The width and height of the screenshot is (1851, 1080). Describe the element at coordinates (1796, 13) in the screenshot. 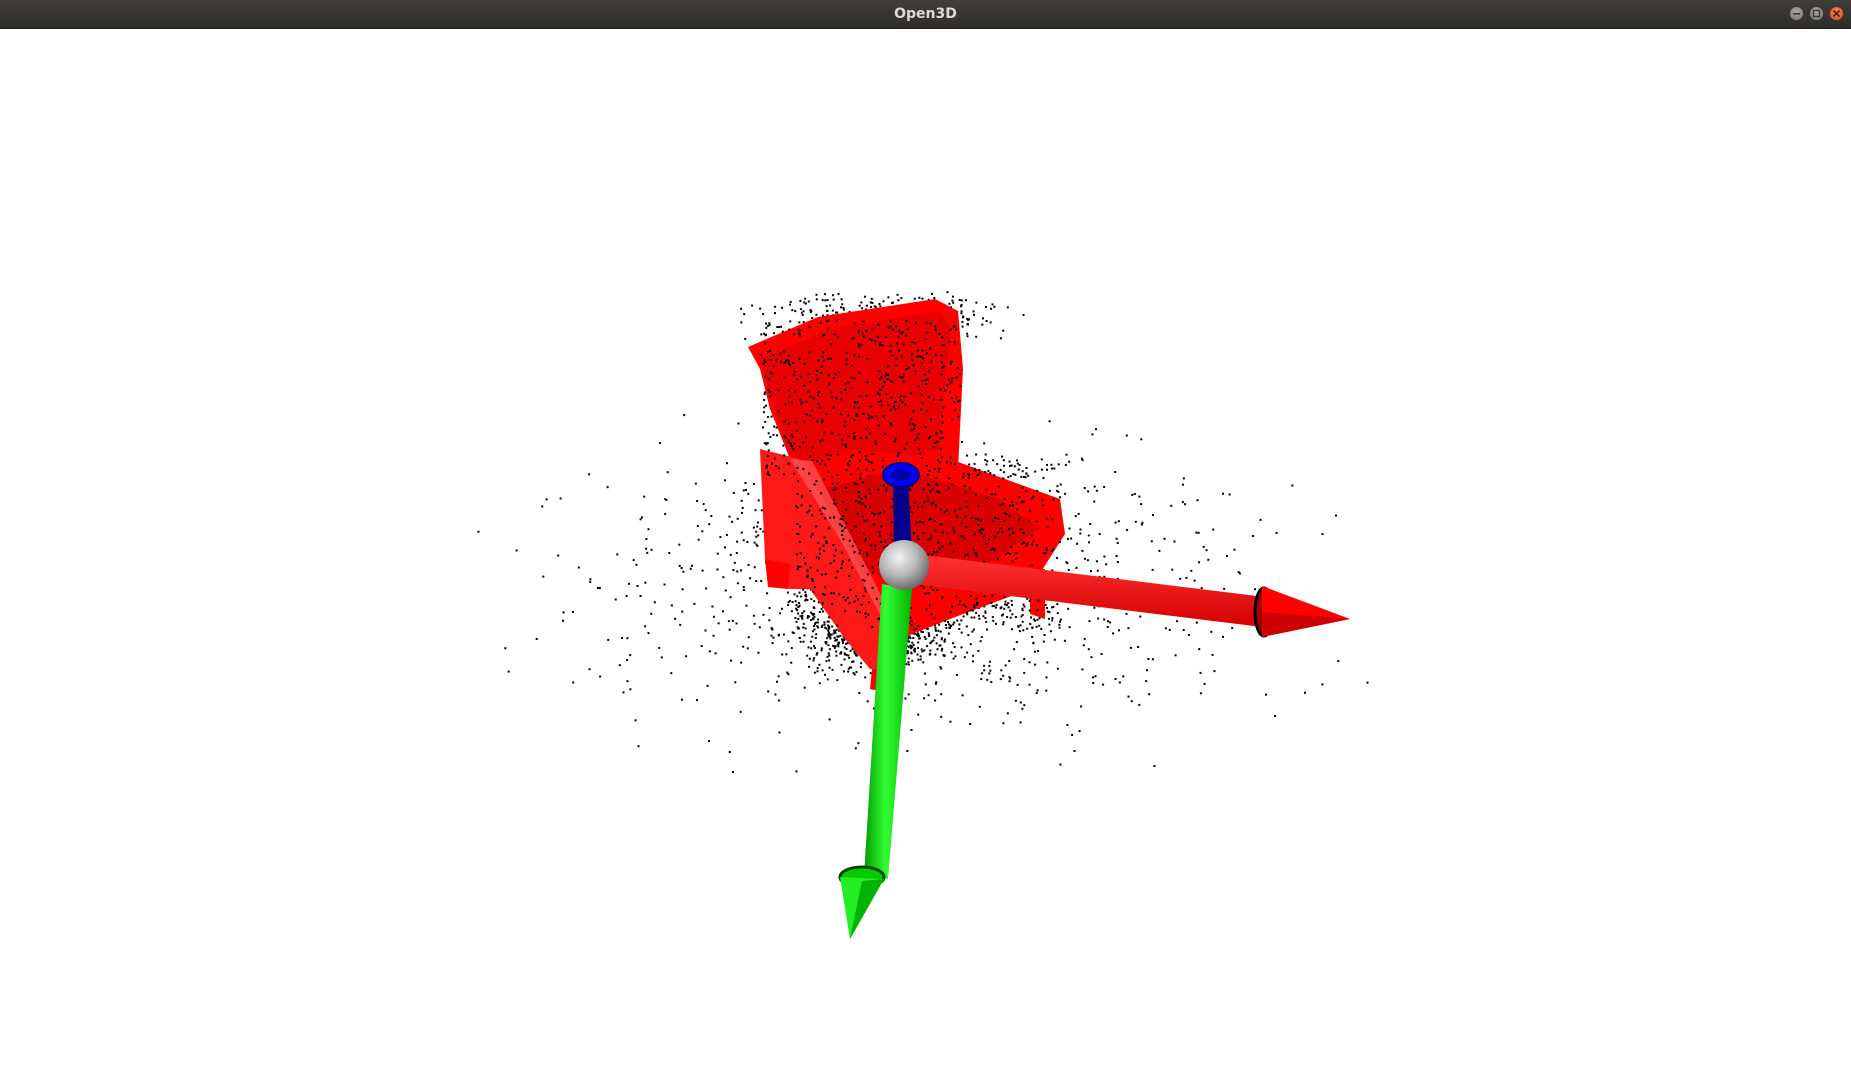

I see `minimize-button` at that location.